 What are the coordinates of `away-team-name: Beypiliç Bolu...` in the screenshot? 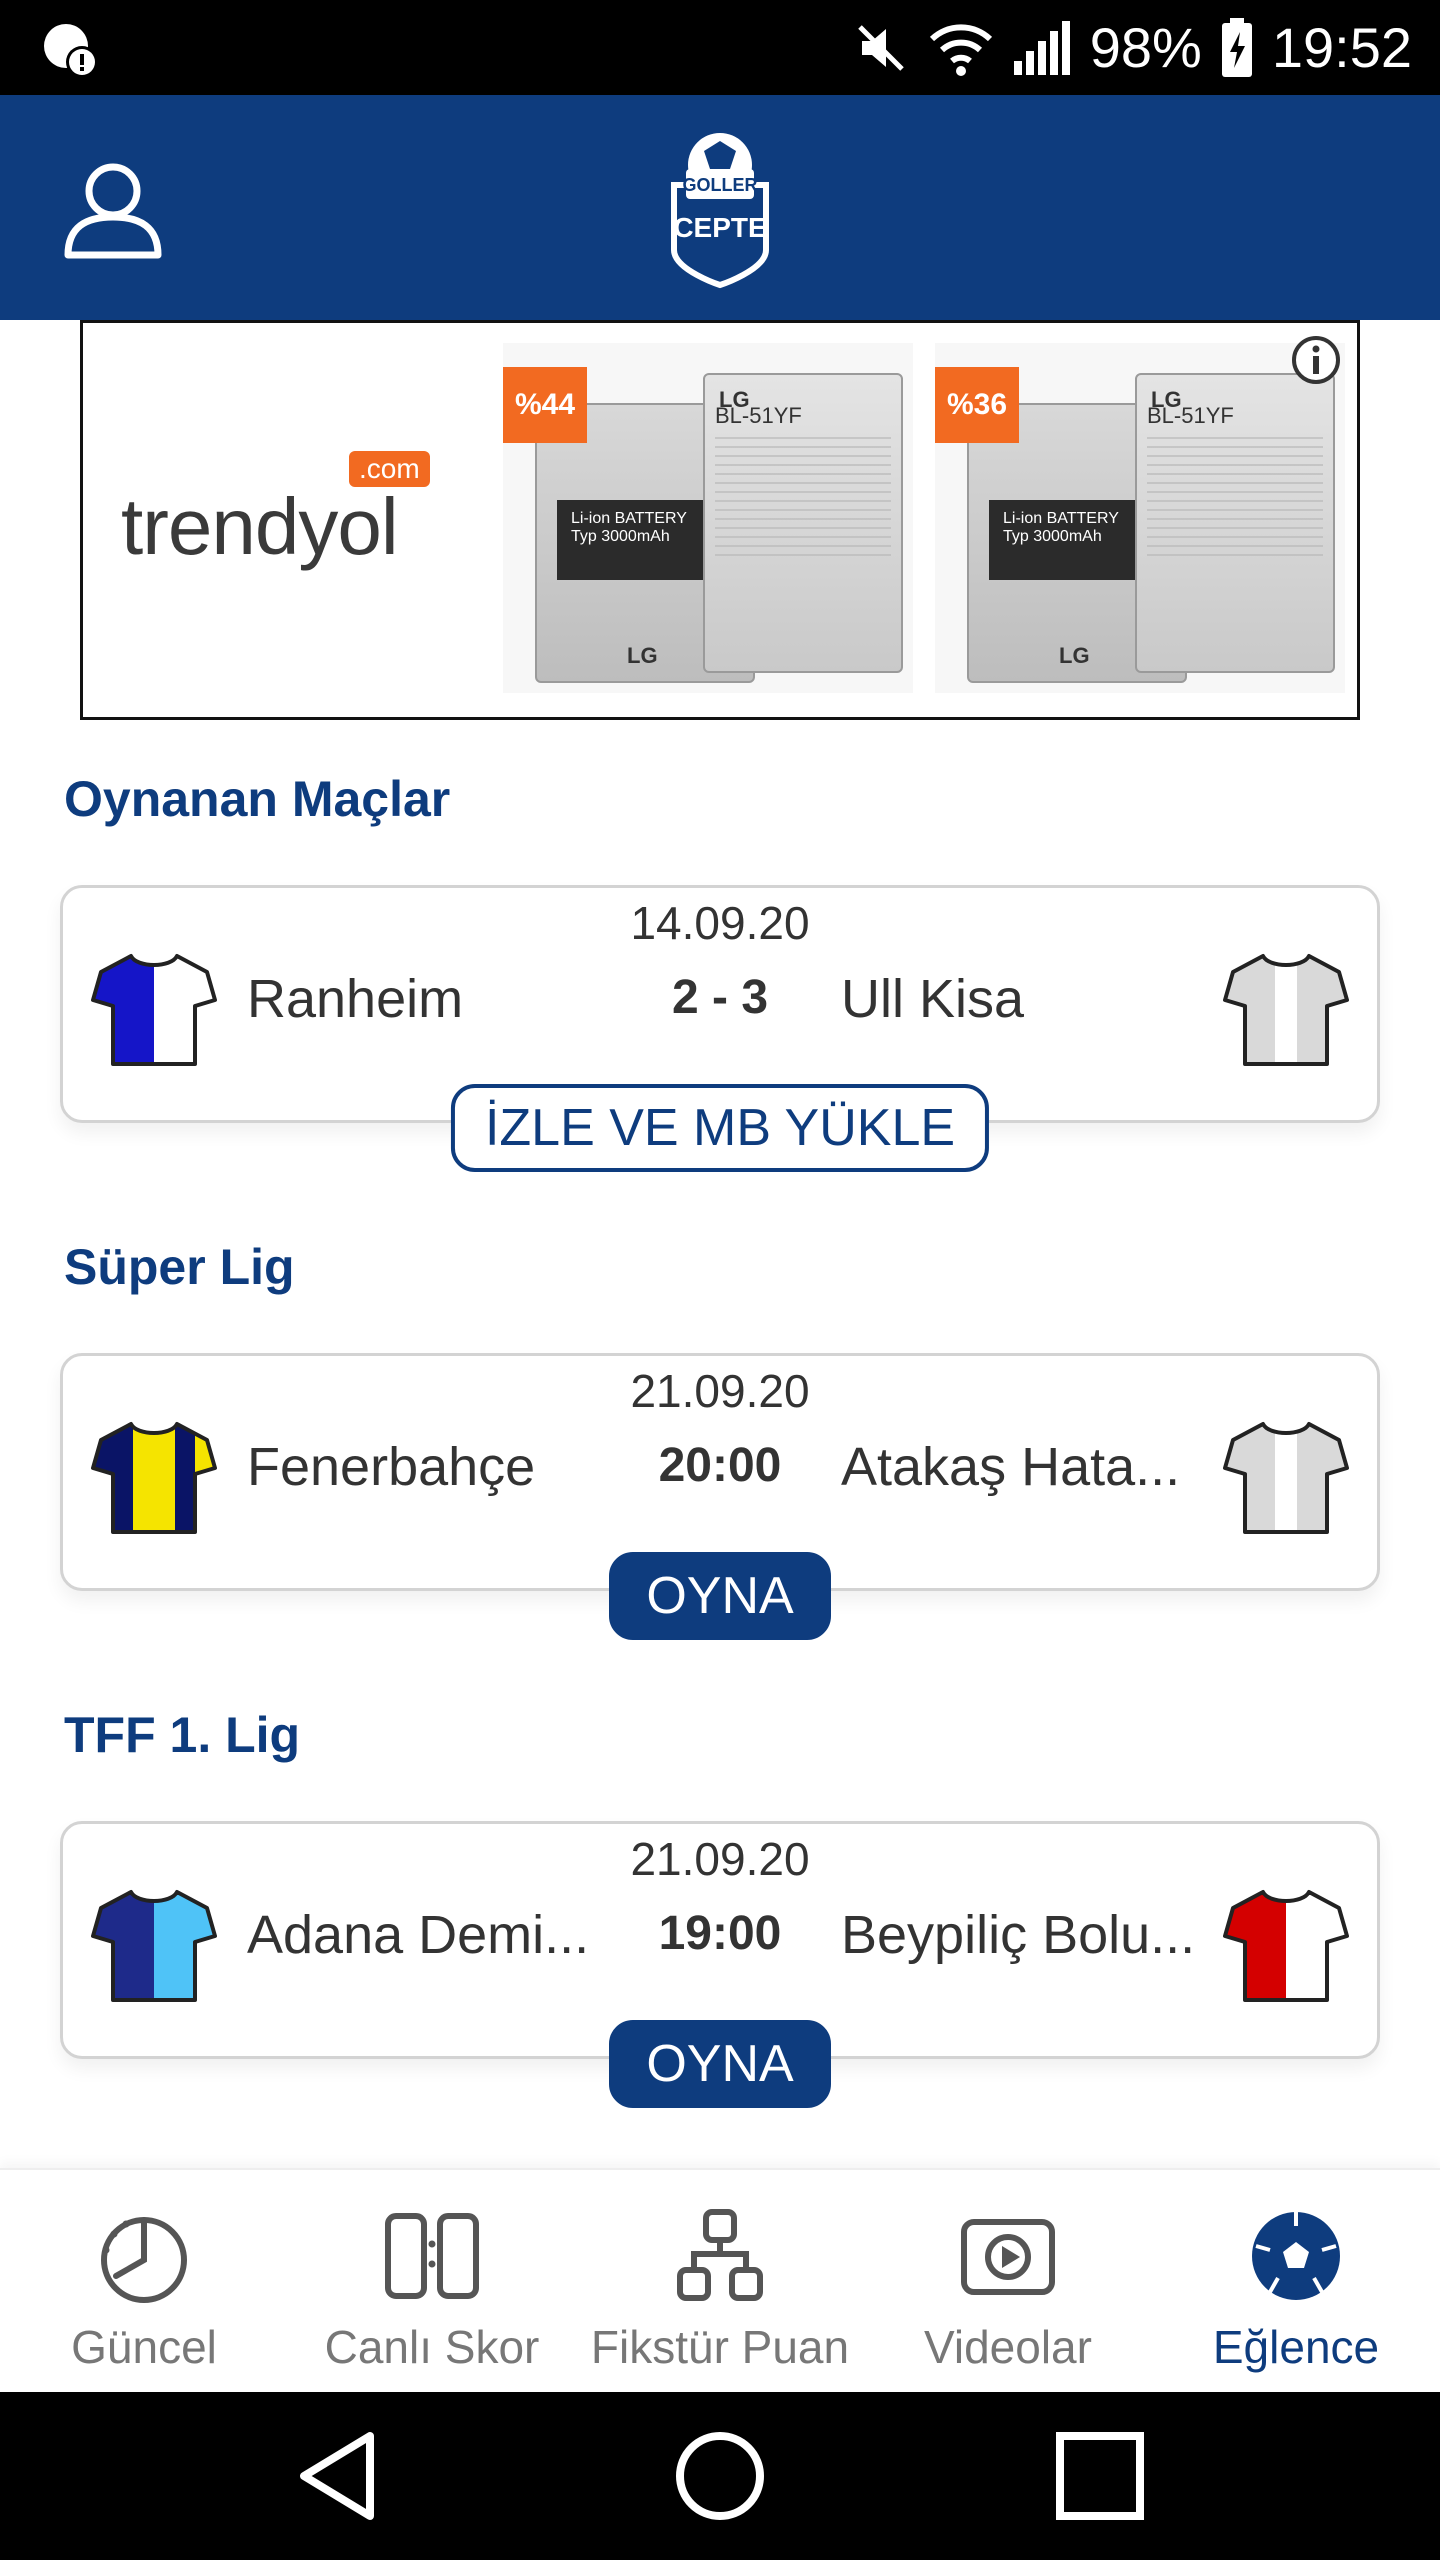 It's located at (1018, 1935).